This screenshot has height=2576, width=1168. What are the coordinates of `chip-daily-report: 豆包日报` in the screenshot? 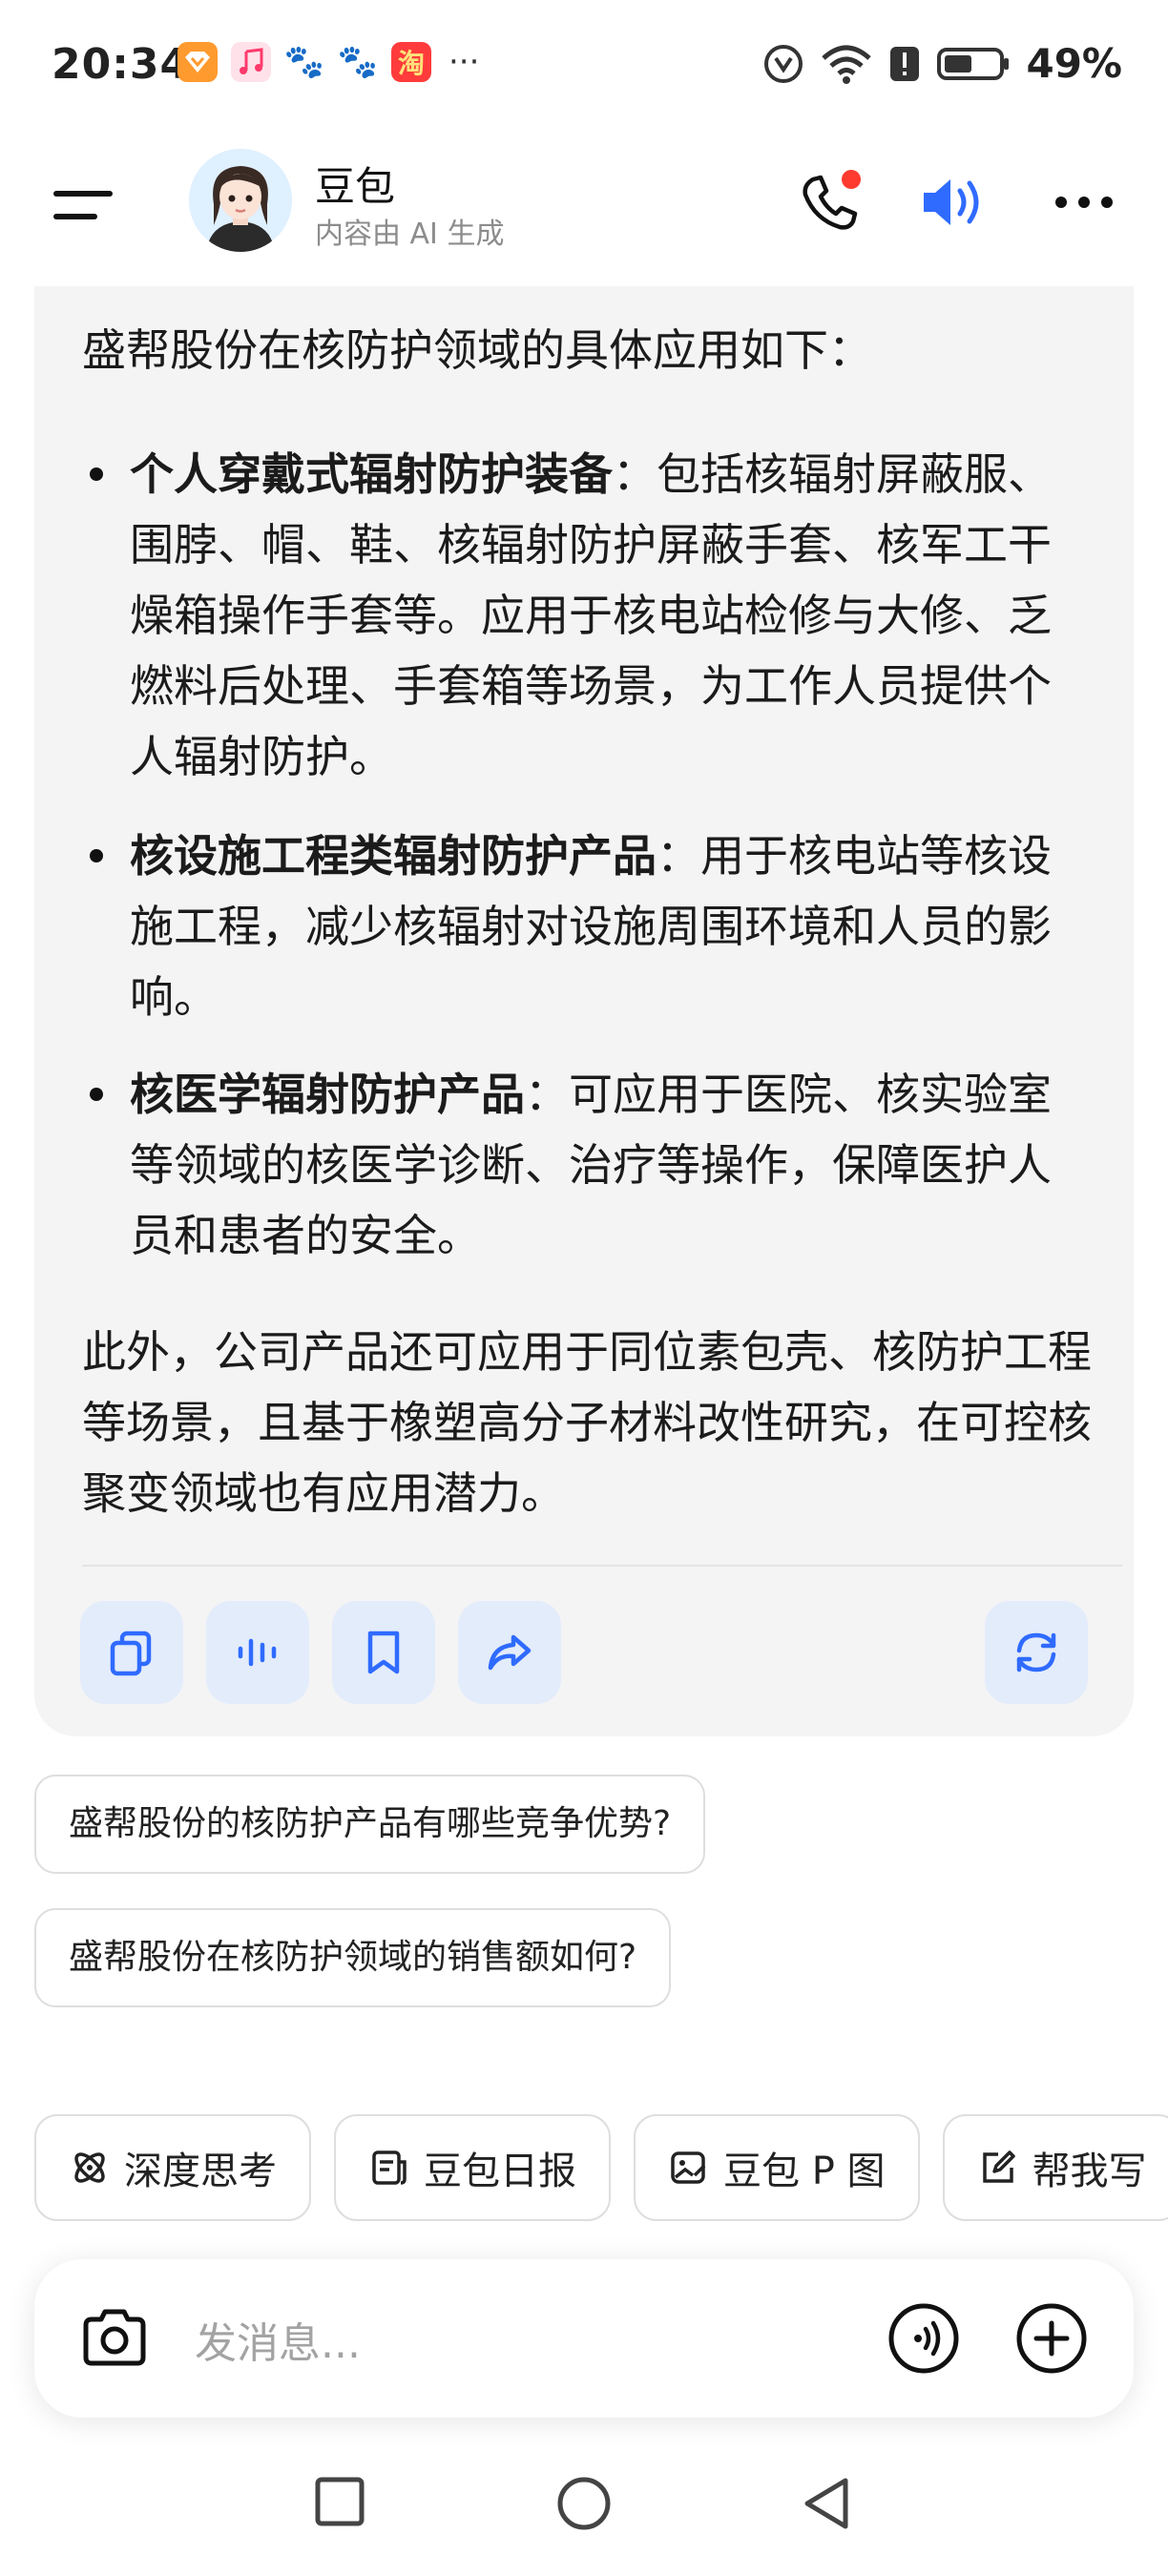 It's located at (472, 2167).